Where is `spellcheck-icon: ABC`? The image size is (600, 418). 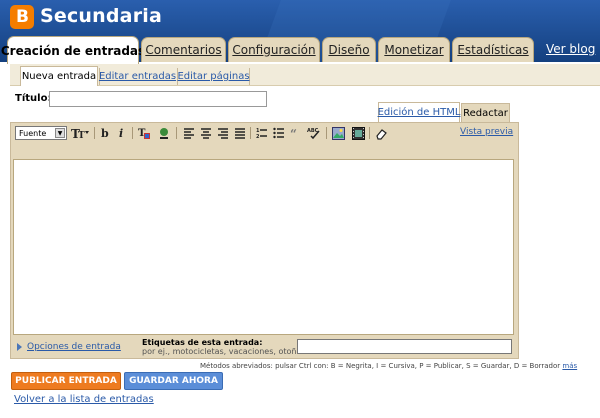
spellcheck-icon: ABC is located at coordinates (314, 133).